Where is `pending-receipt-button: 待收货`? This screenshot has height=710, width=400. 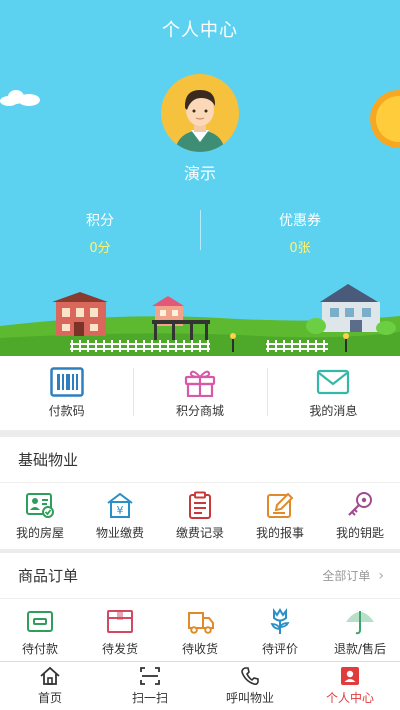
pending-receipt-button: 待收货 is located at coordinates (200, 632).